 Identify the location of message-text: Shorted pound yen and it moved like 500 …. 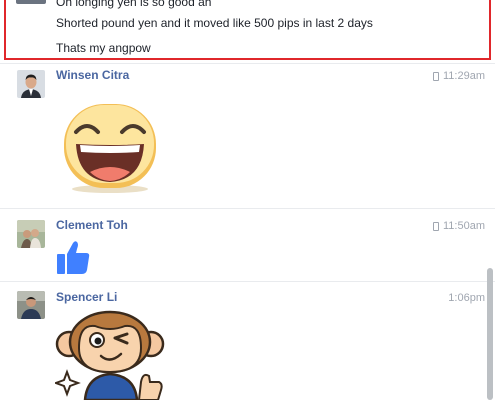
(214, 23).